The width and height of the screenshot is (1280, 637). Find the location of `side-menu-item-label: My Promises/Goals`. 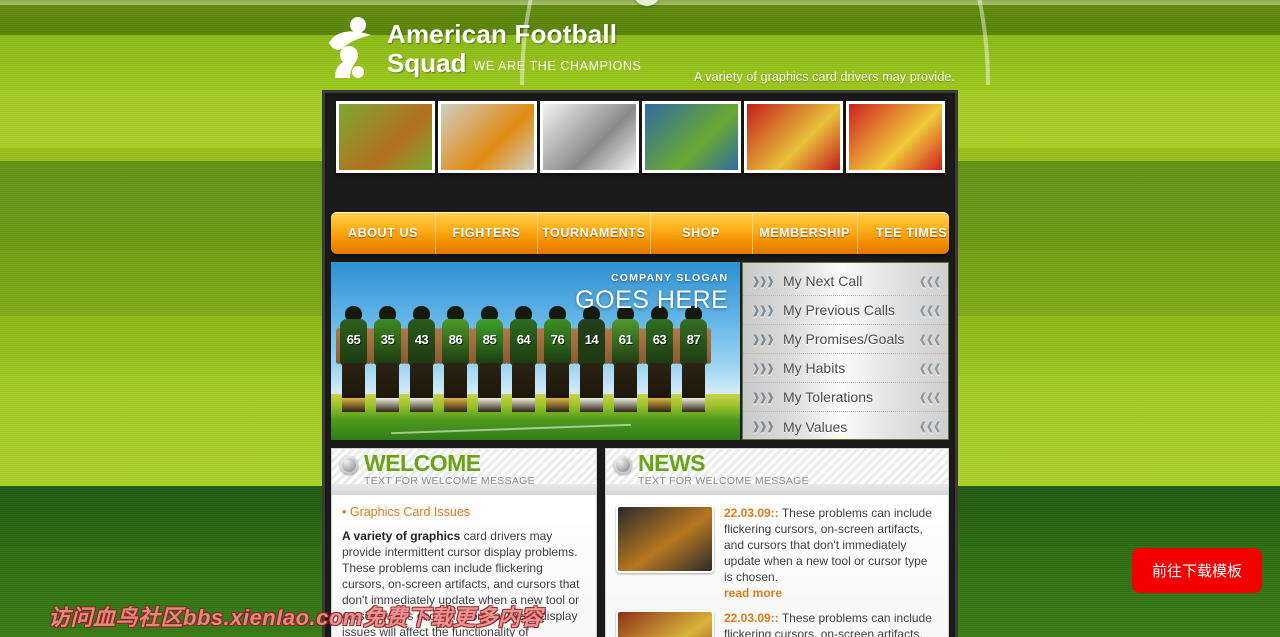

side-menu-item-label: My Promises/Goals is located at coordinates (843, 339).